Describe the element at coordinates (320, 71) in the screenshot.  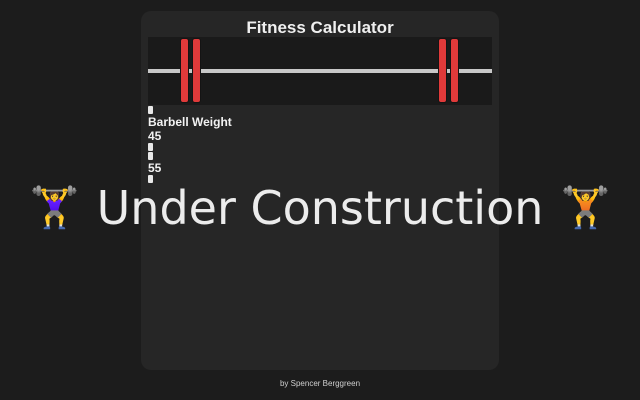
I see `barbell-visualization` at that location.